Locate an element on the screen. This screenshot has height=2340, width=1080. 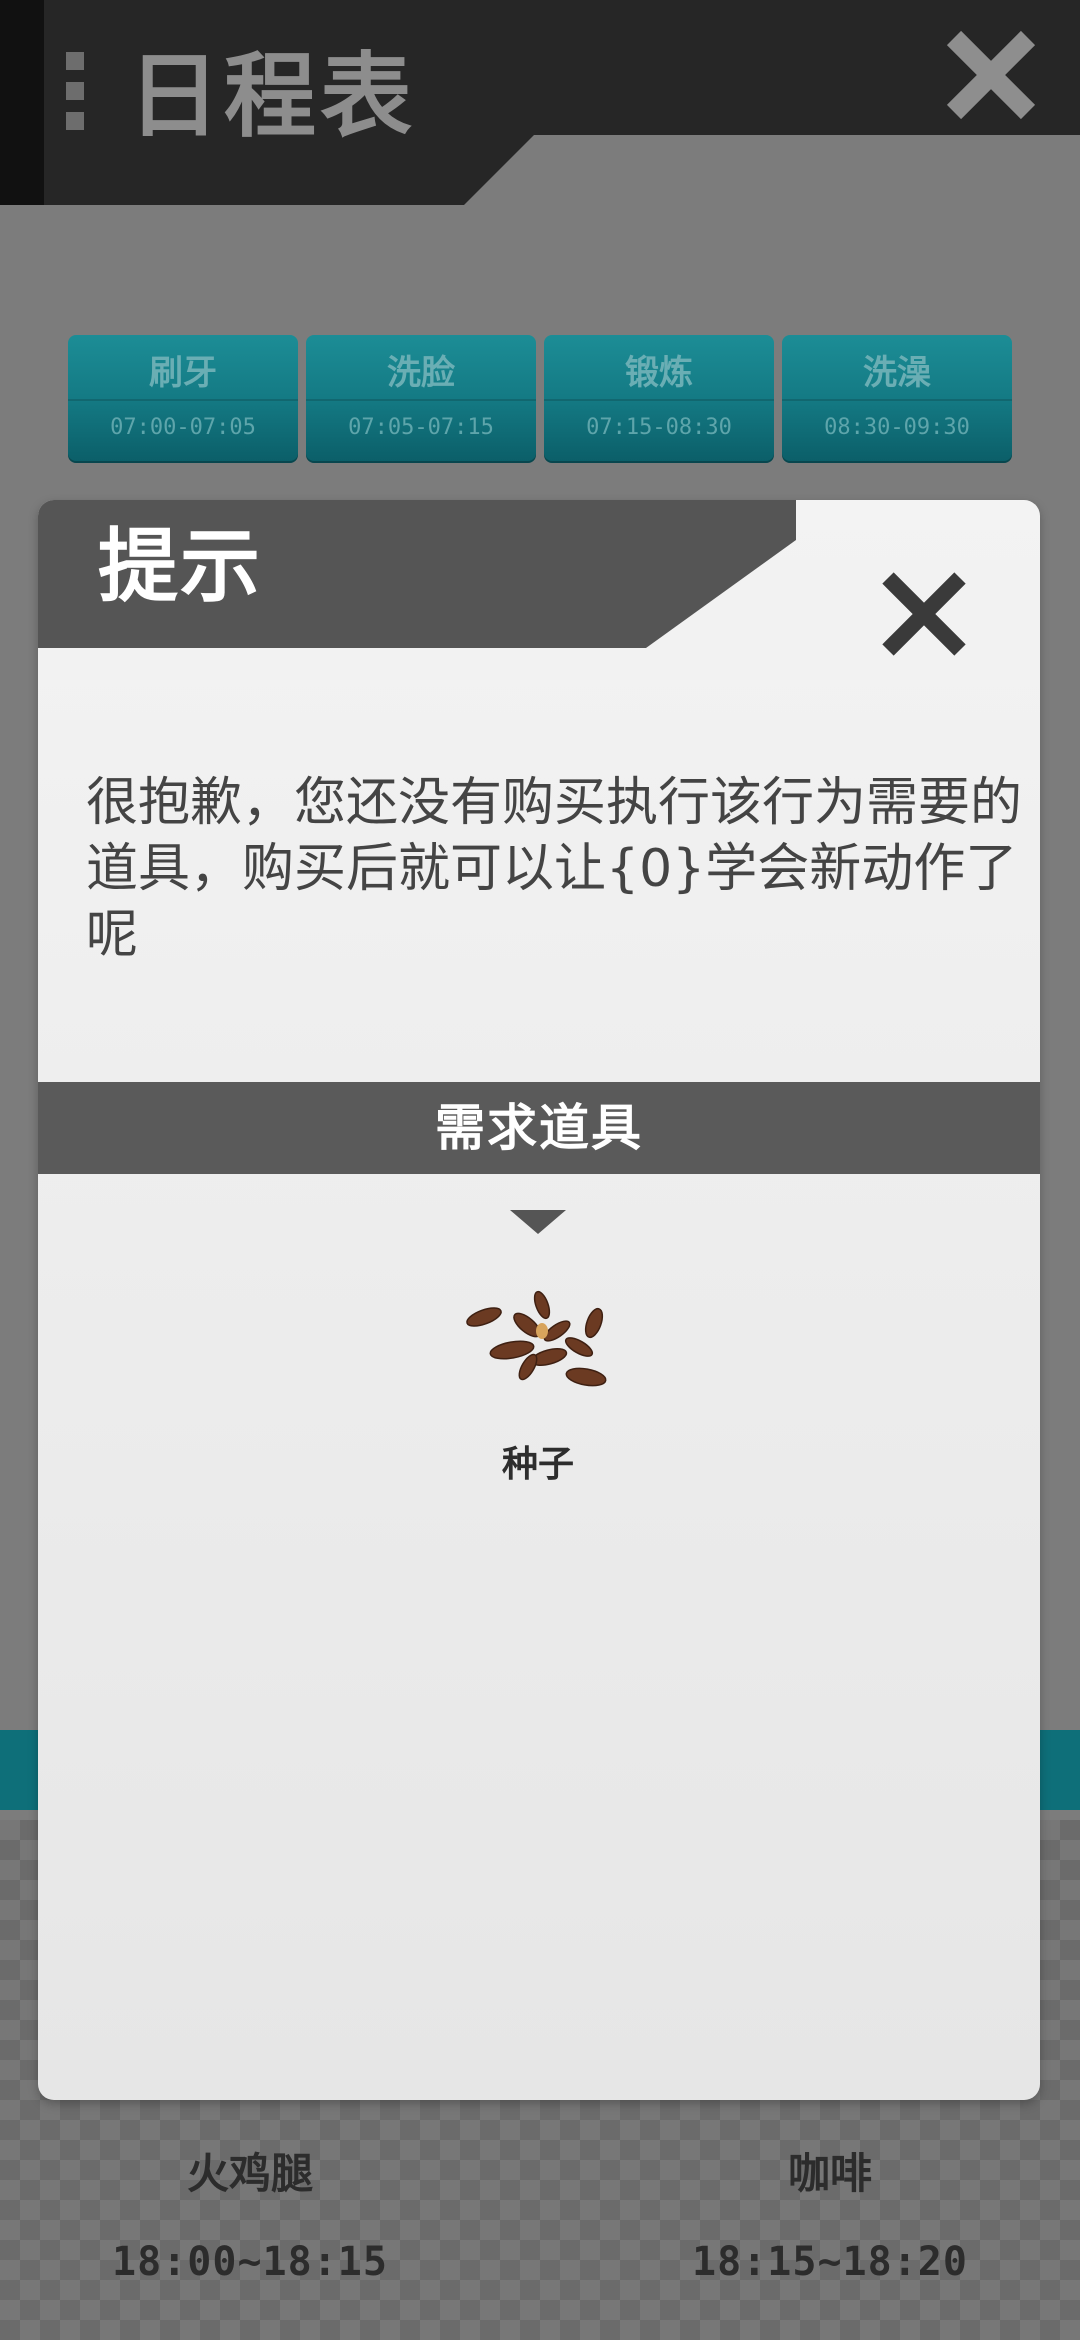
close-schedule-button is located at coordinates (991, 75).